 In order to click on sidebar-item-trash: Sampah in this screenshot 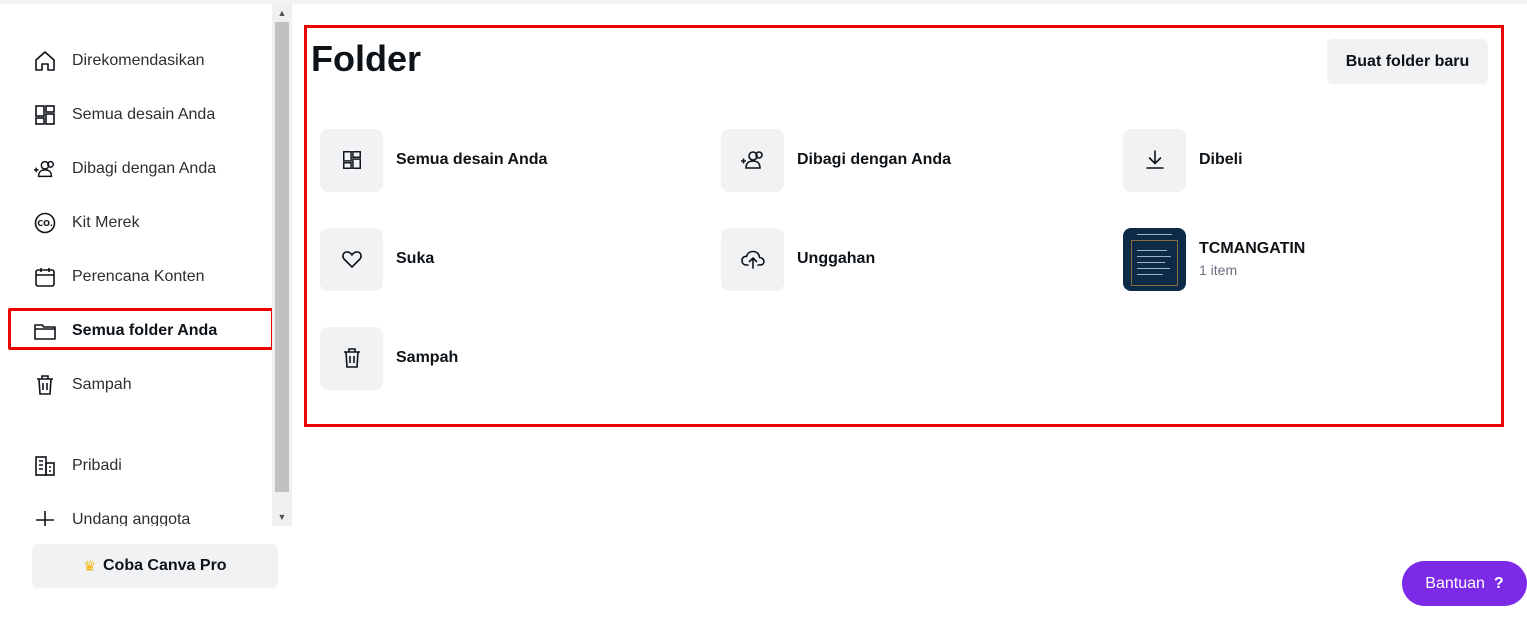, I will do `click(139, 385)`.